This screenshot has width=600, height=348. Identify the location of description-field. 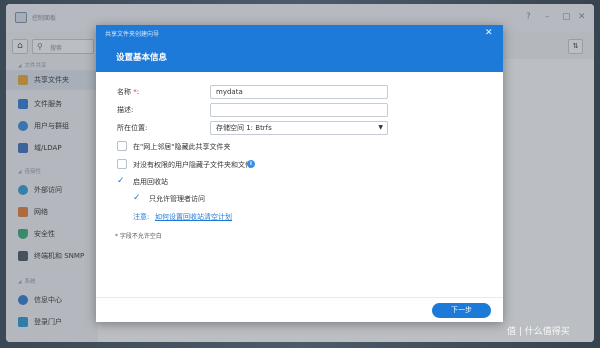
(299, 110).